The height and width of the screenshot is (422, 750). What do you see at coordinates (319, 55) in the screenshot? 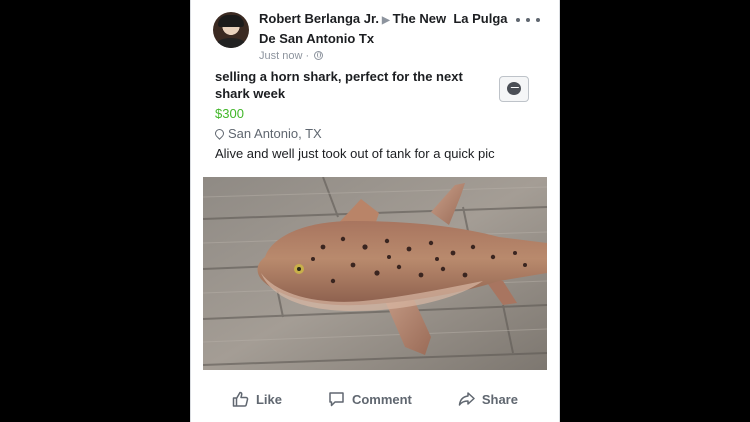
I see `globe-icon` at bounding box center [319, 55].